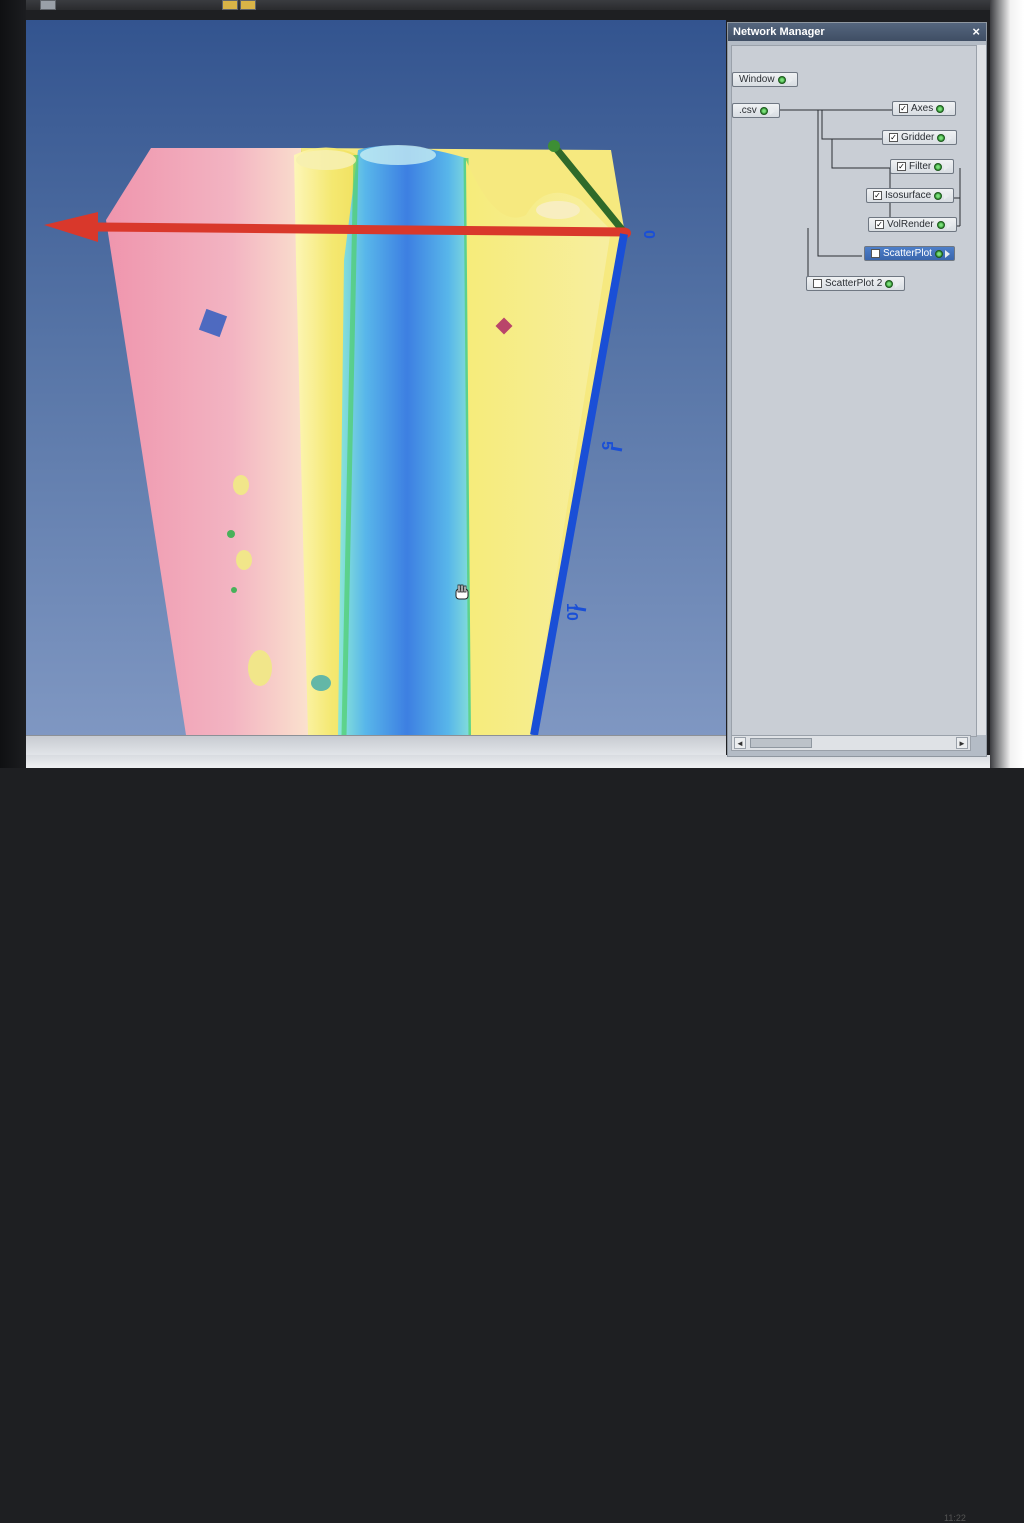  What do you see at coordinates (740, 743) in the screenshot?
I see `scroll-left-icon: ◄` at bounding box center [740, 743].